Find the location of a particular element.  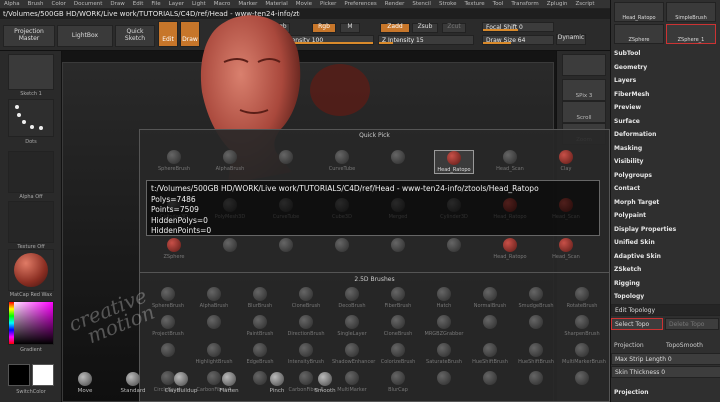

zsub-button: Zsub is located at coordinates (425, 28).